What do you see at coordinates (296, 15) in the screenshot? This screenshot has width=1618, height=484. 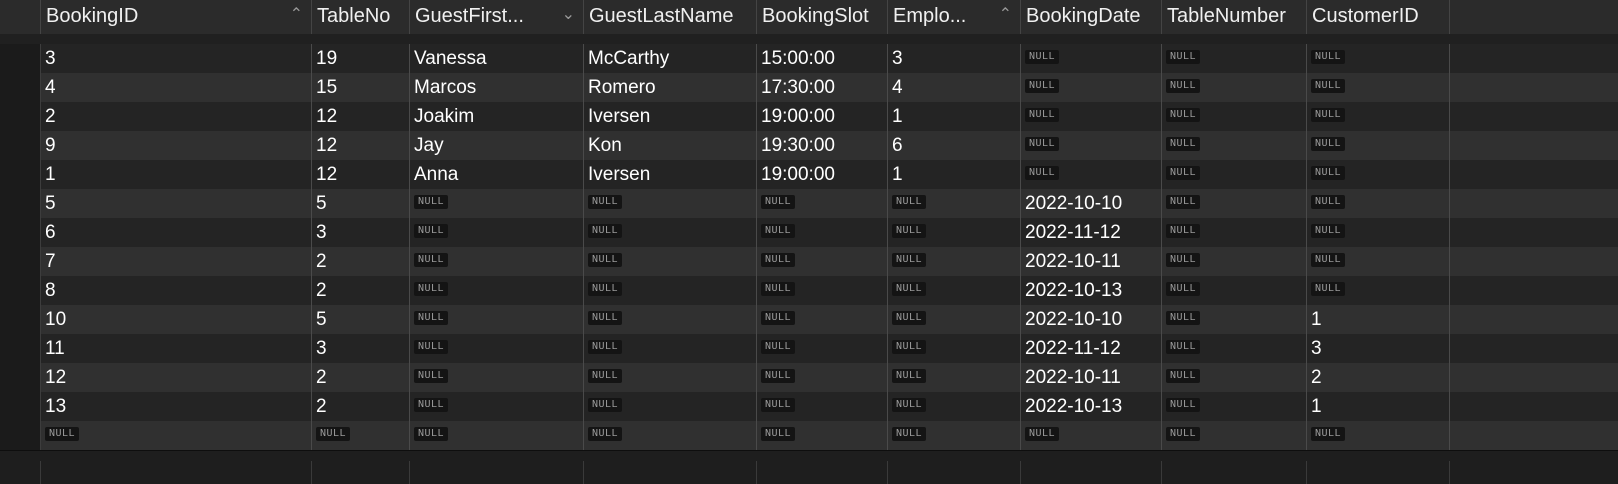 I see `chevron-up-icon: ⌃` at bounding box center [296, 15].